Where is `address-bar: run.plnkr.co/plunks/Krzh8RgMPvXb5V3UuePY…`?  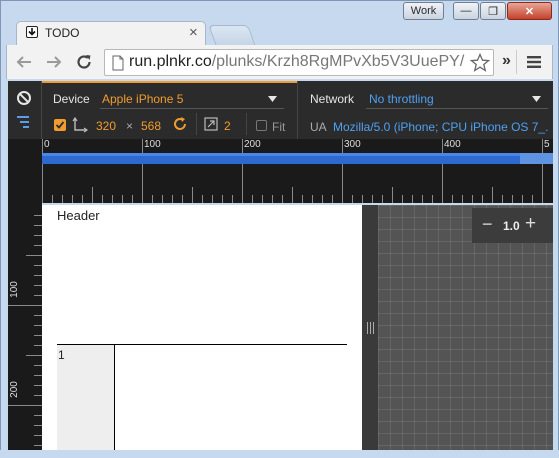
address-bar: run.plnkr.co/plunks/Krzh8RgMPvXb5V3UuePY… is located at coordinates (299, 62).